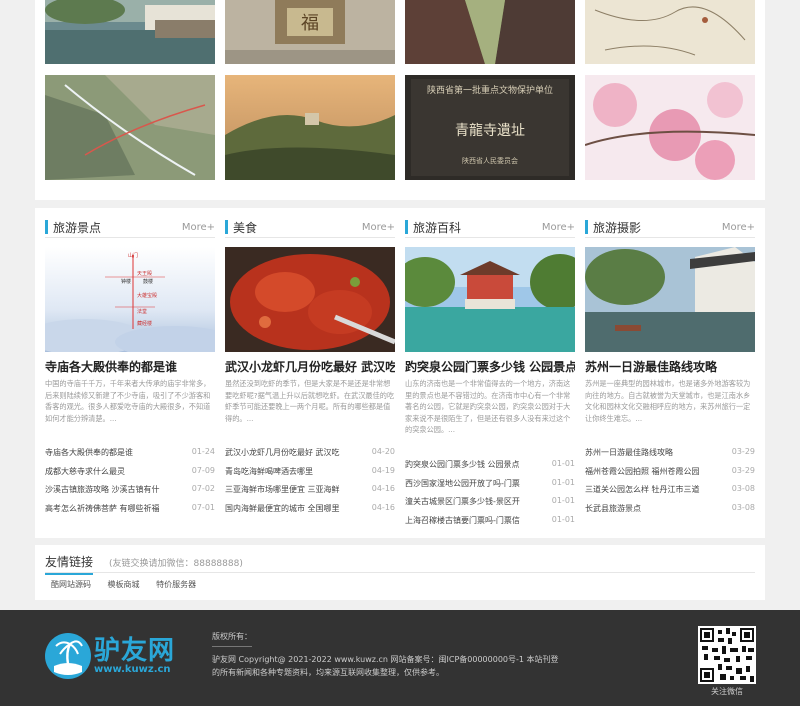 This screenshot has width=800, height=706. I want to click on stele-org-text: 陕西省人民委员会, so click(490, 160).